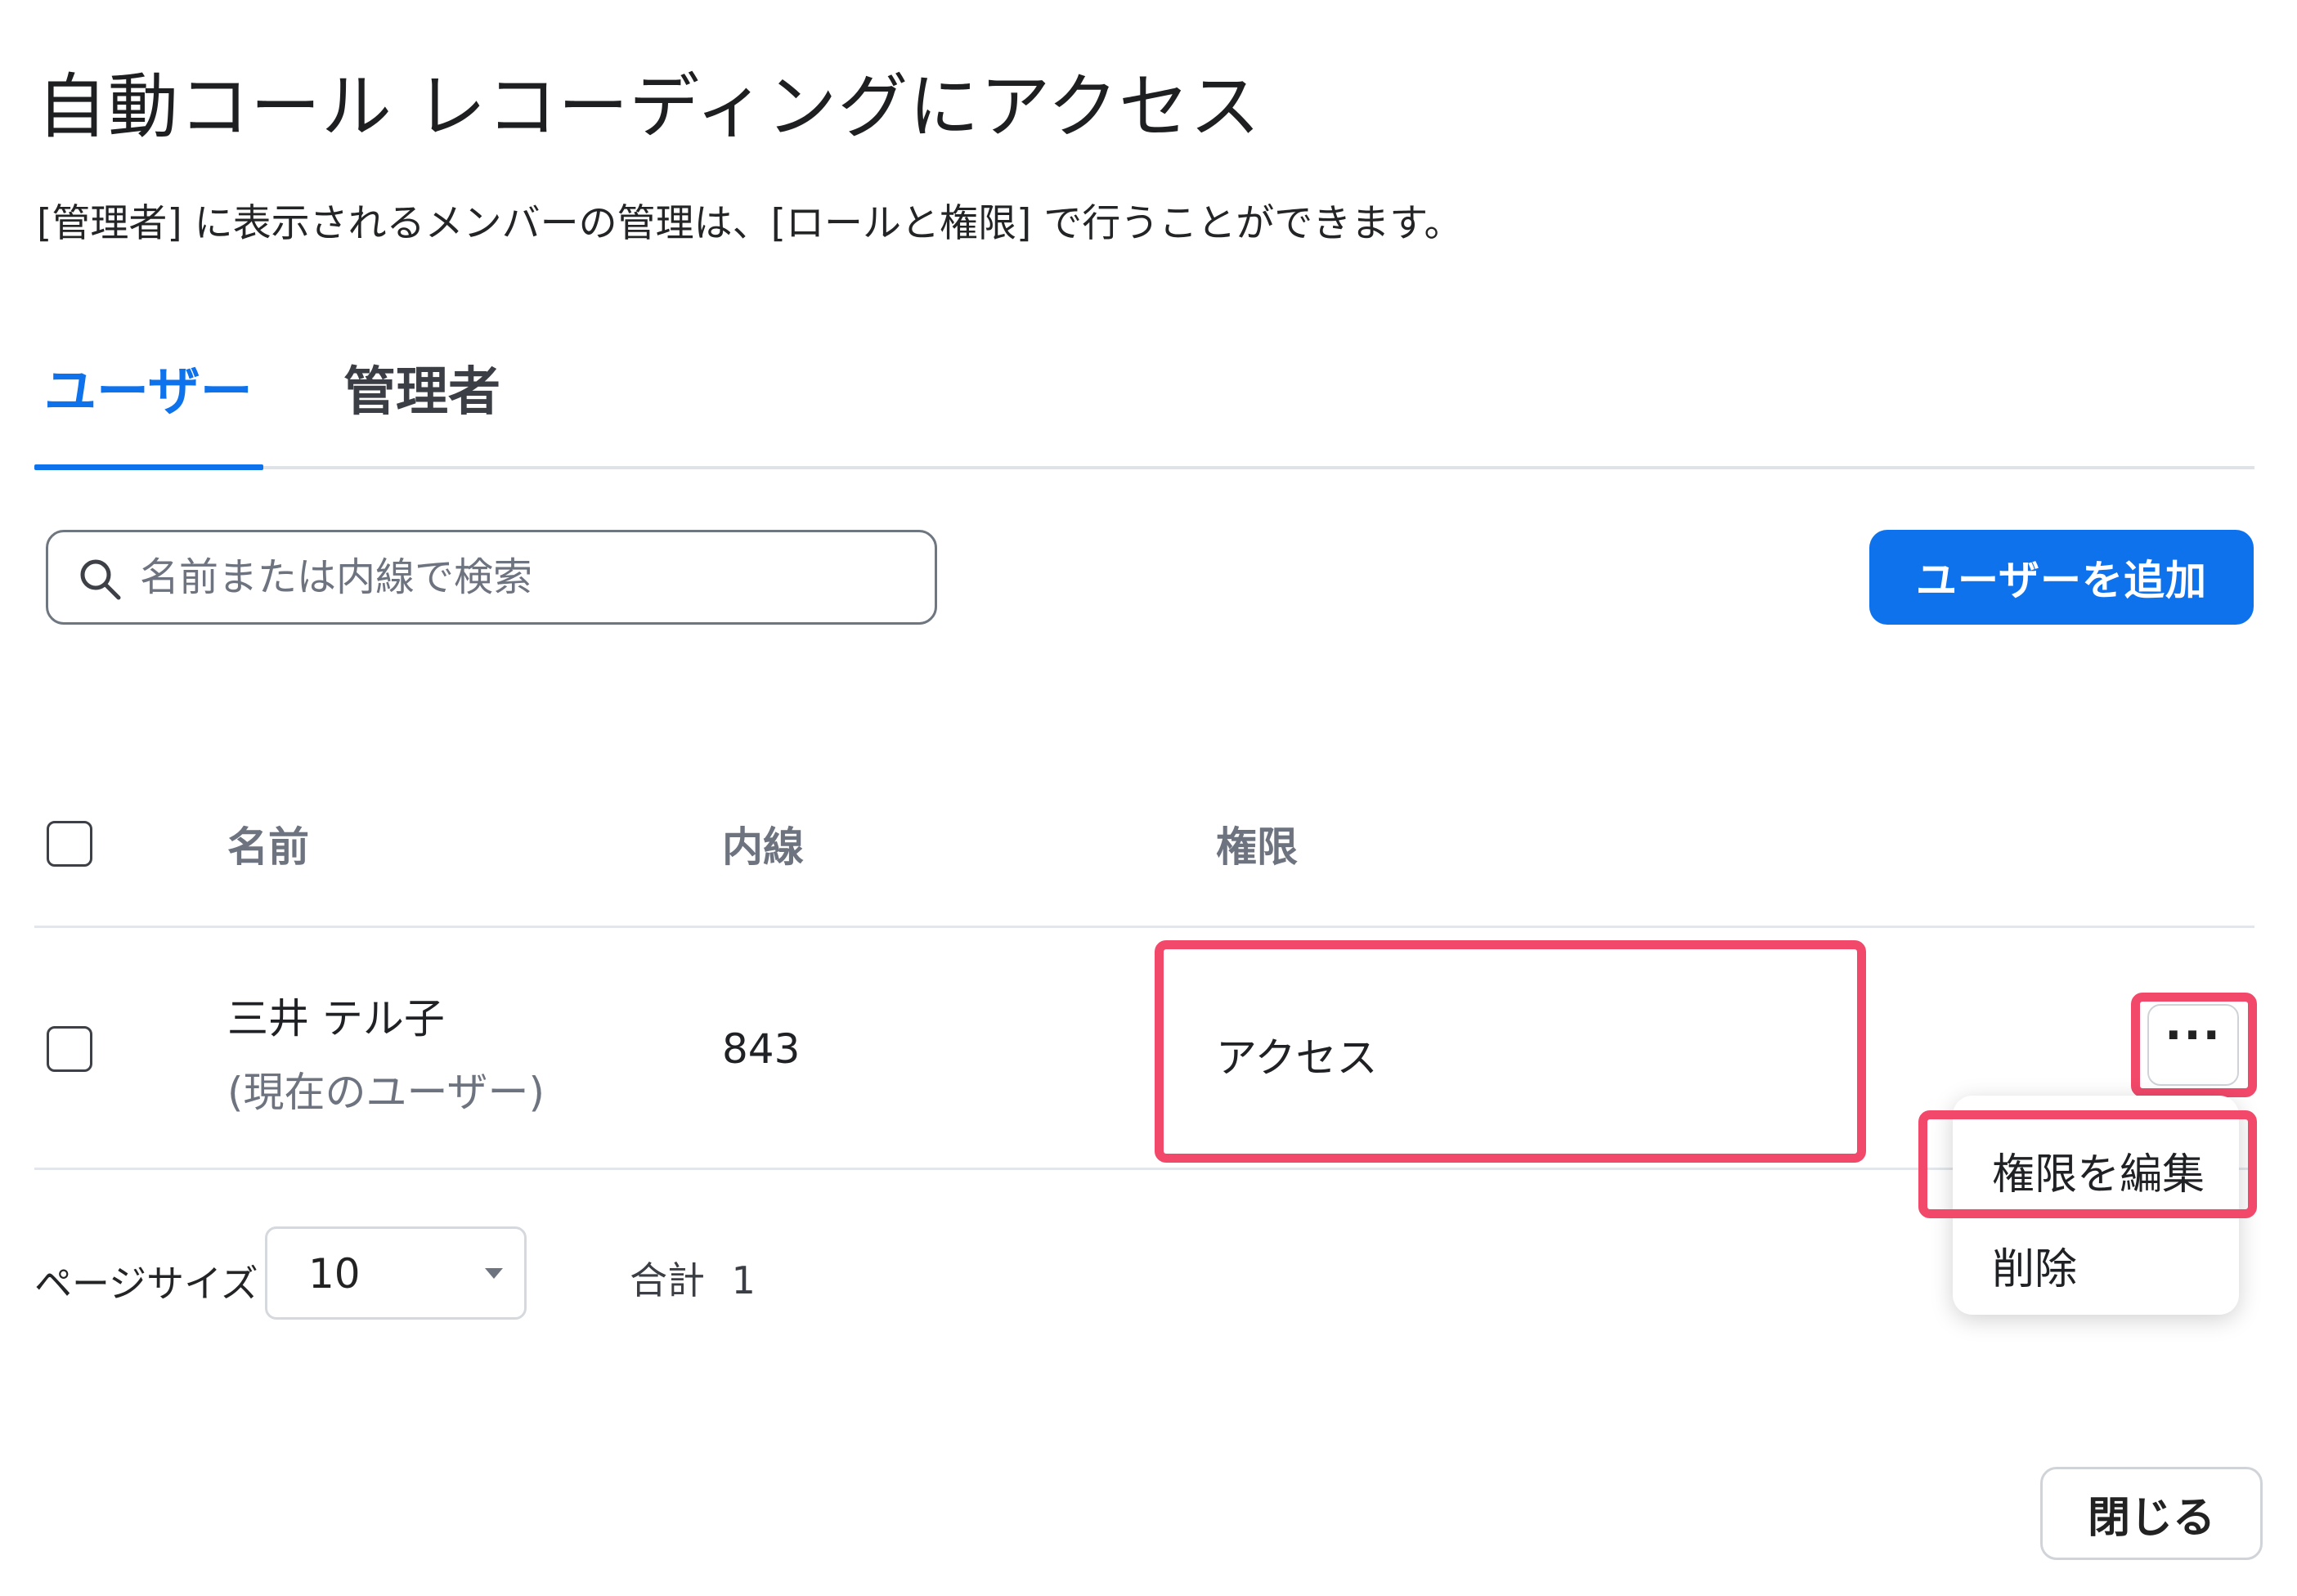  I want to click on add-user-button: ユーザーを追加, so click(2061, 577).